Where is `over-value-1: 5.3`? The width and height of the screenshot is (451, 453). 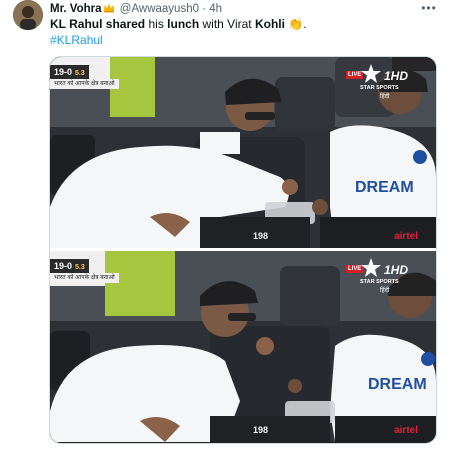 over-value-1: 5.3 is located at coordinates (80, 73).